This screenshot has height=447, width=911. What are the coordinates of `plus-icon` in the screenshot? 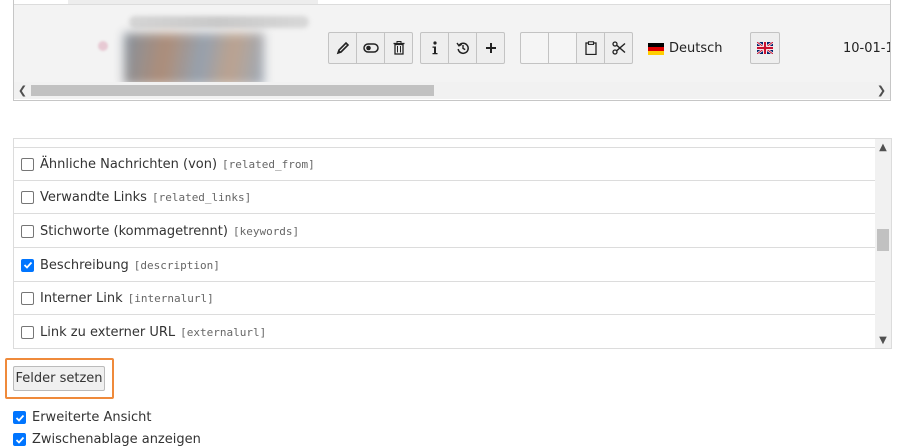 It's located at (490, 48).